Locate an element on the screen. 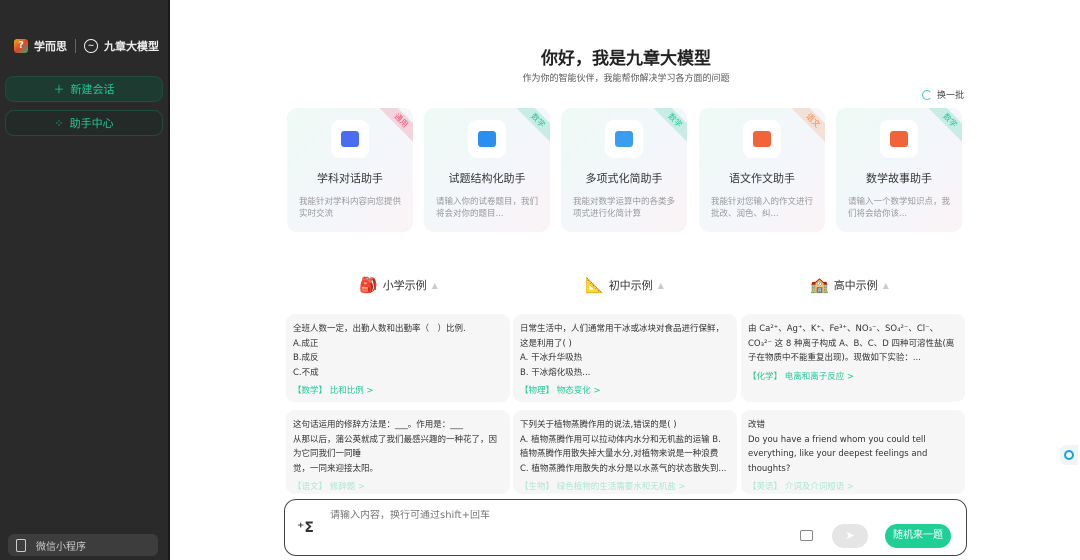 This screenshot has width=1080, height=560. mini-program-label: 微信小程序 is located at coordinates (61, 547).